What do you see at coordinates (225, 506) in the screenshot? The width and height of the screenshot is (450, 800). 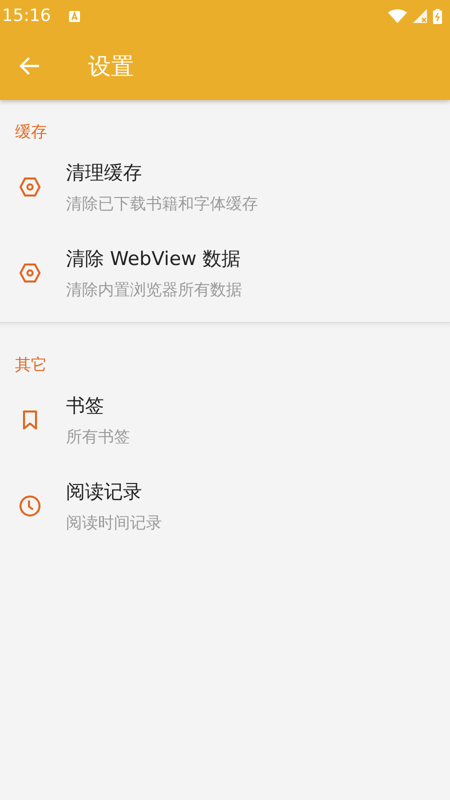 I see `settings-item: 阅读记录 阅读时间记录` at bounding box center [225, 506].